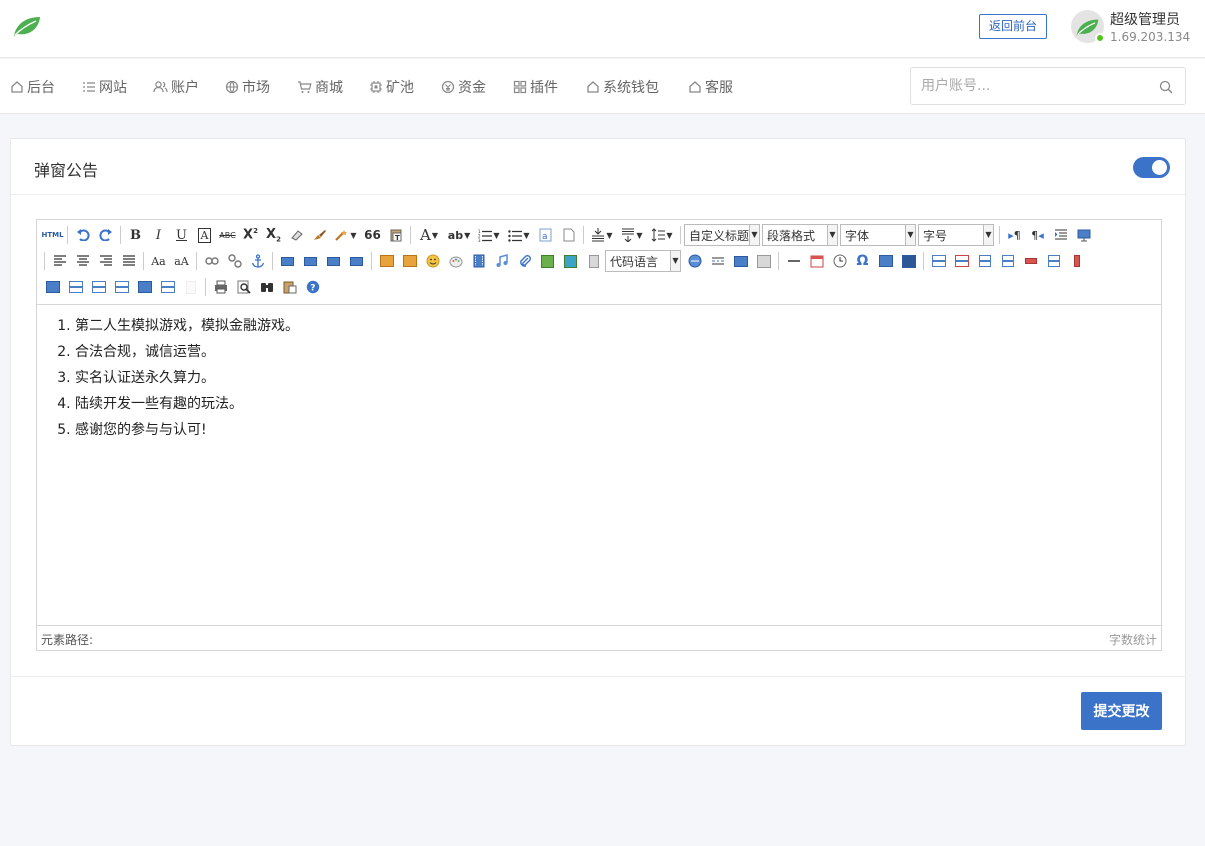  Describe the element at coordinates (27, 26) in the screenshot. I see `leaf-logo-icon` at that location.